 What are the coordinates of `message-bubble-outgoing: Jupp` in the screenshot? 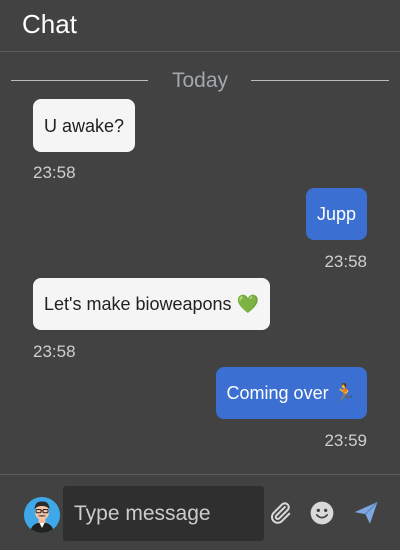 It's located at (336, 214).